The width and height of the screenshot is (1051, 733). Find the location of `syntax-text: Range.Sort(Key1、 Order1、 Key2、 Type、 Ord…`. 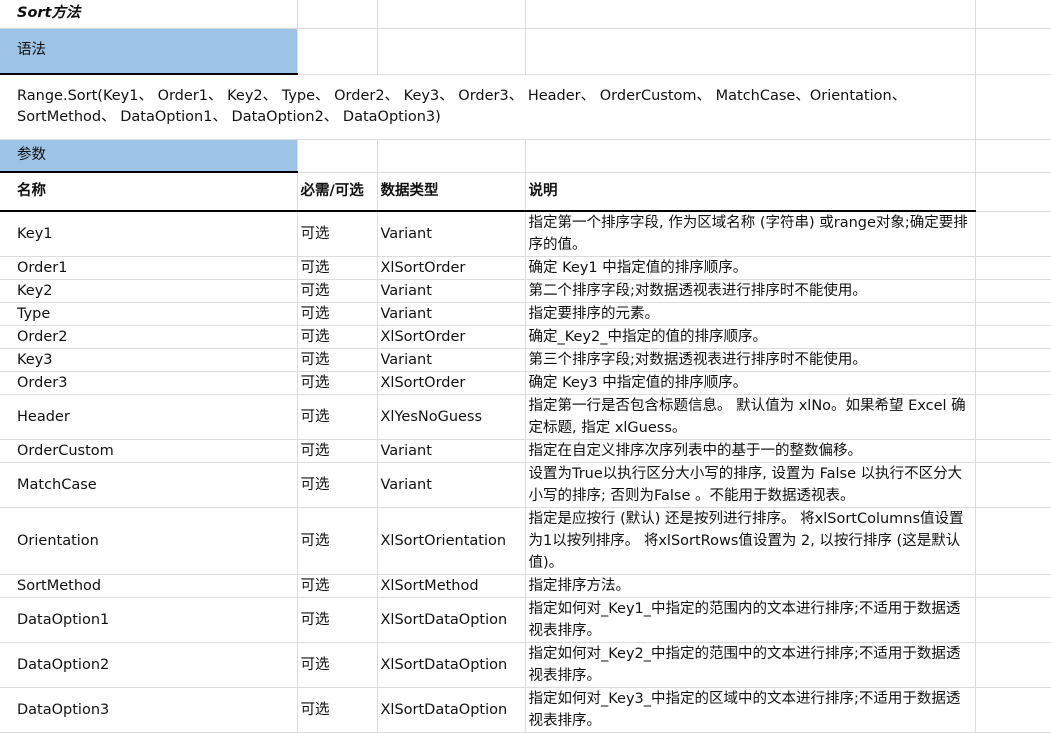

syntax-text: Range.Sort(Key1、 Order1、 Key2、 Type、 Ord… is located at coordinates (488, 107).